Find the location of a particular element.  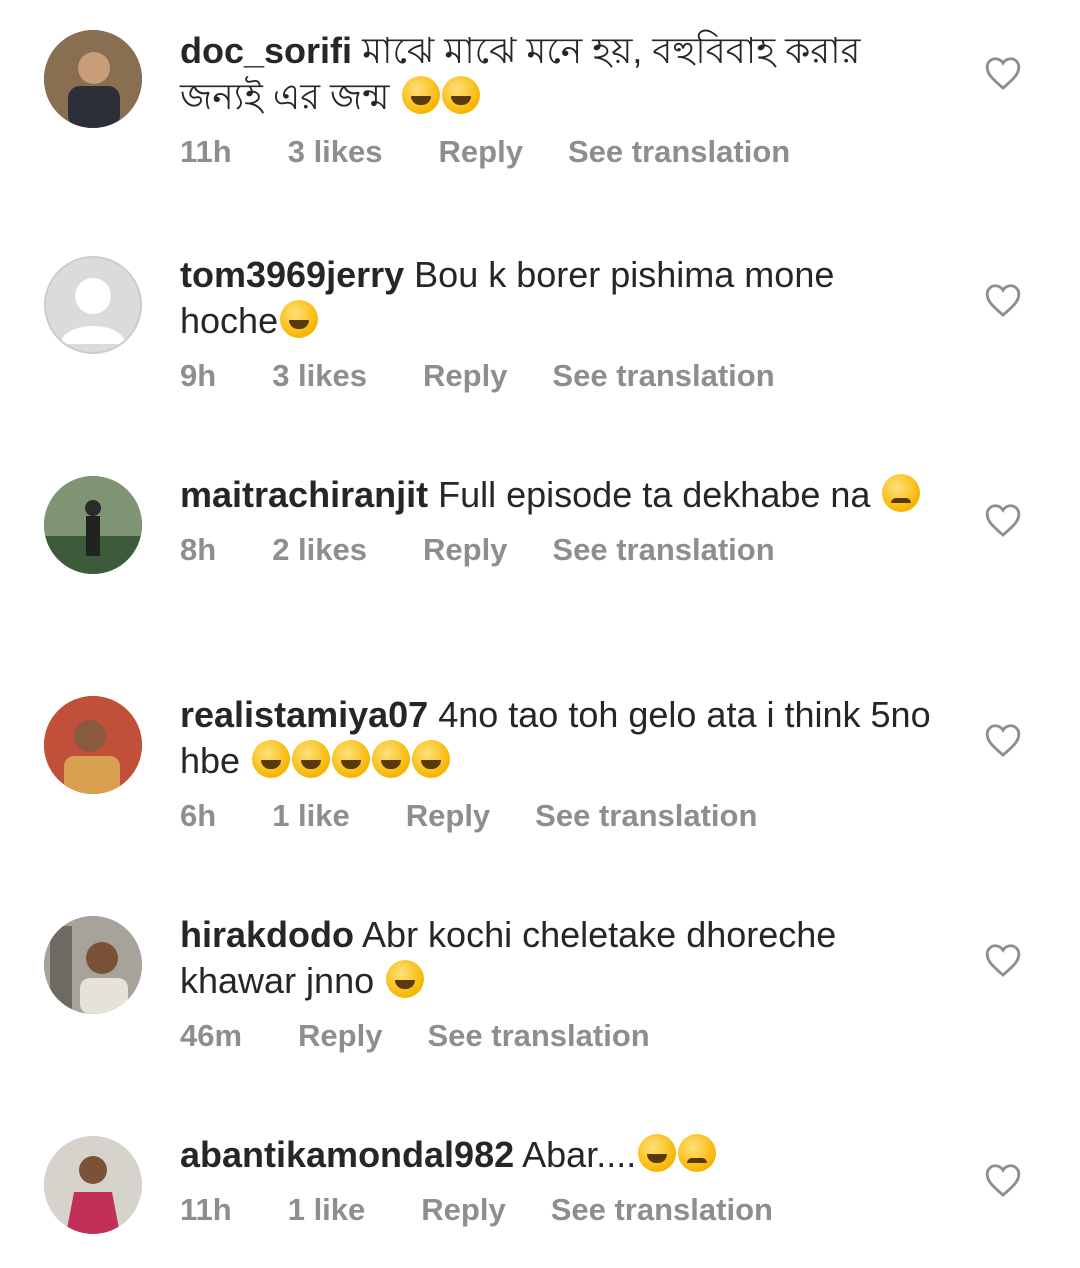

username: maitrachiranjit is located at coordinates (304, 494).